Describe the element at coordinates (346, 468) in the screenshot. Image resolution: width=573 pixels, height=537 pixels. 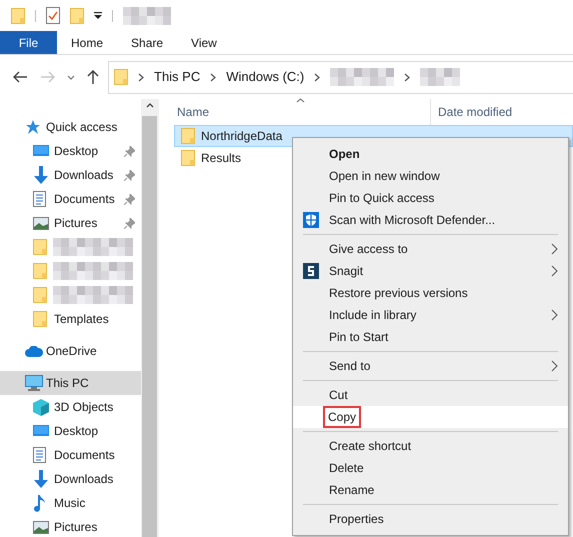
I see `menu-label: Delete` at that location.